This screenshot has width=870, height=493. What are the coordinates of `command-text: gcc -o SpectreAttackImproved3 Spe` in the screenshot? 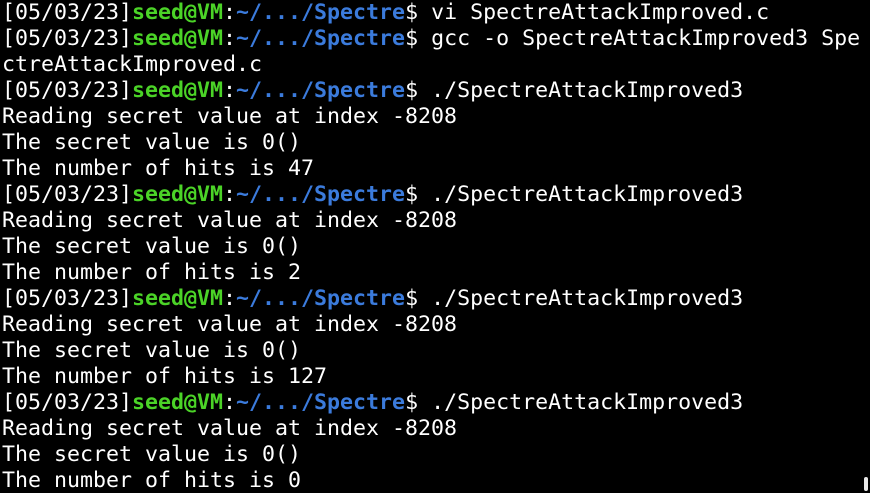 It's located at (646, 38).